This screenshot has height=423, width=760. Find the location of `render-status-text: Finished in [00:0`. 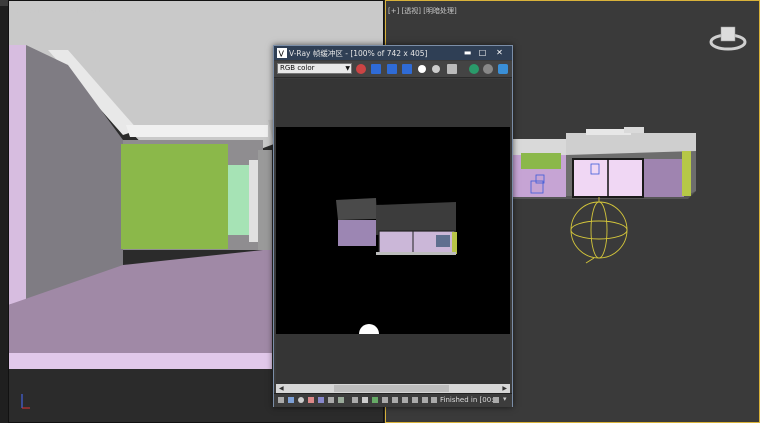

render-status-text: Finished in [00:0 is located at coordinates (469, 400).